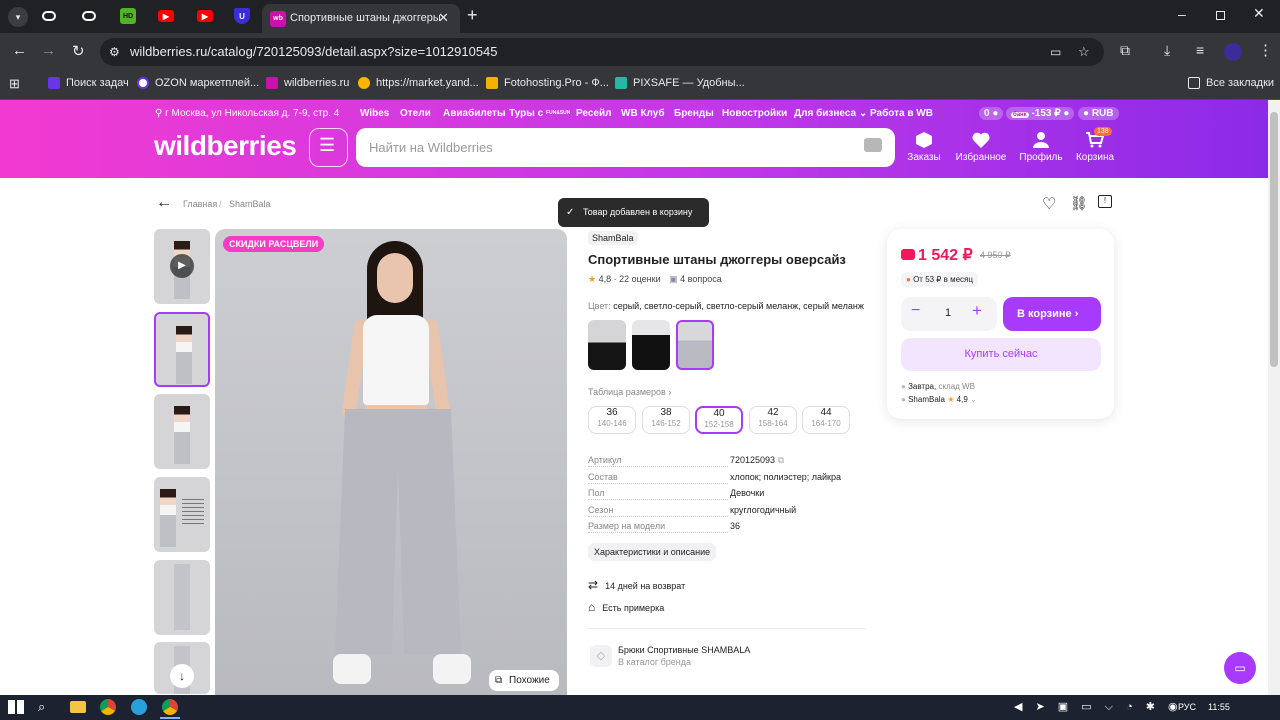 This screenshot has width=1280, height=720. I want to click on breadcrumb-home: Главная, so click(200, 204).